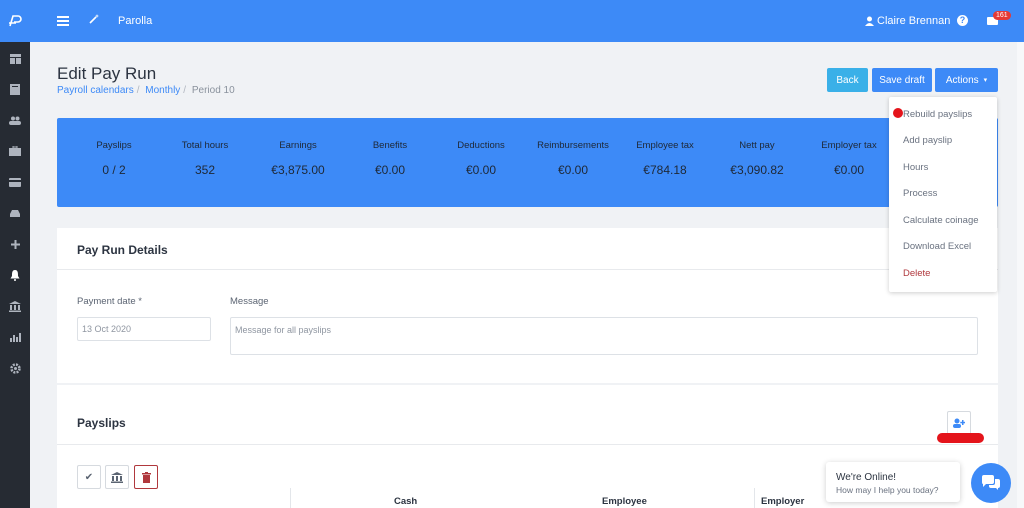  Describe the element at coordinates (985, 80) in the screenshot. I see `caret-down-icon: ▾` at that location.